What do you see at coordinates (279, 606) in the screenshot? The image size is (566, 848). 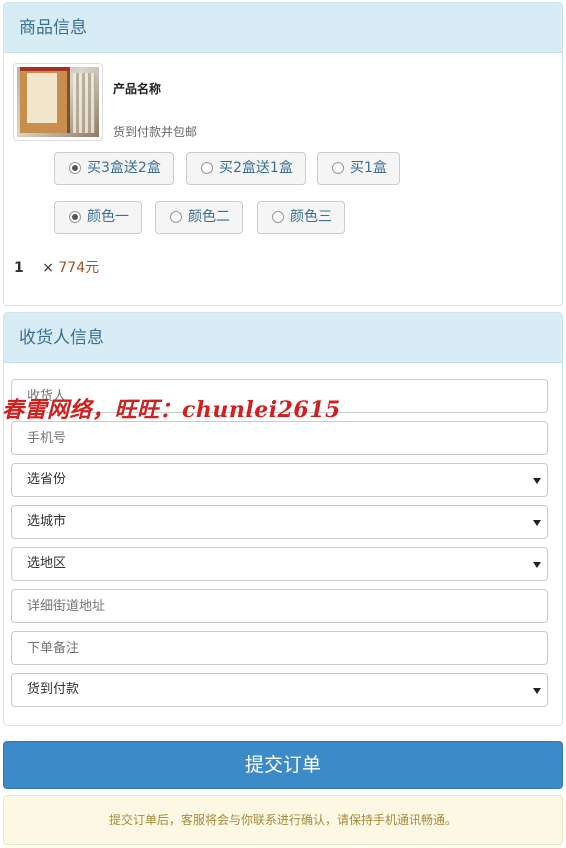 I see `street-address-input` at bounding box center [279, 606].